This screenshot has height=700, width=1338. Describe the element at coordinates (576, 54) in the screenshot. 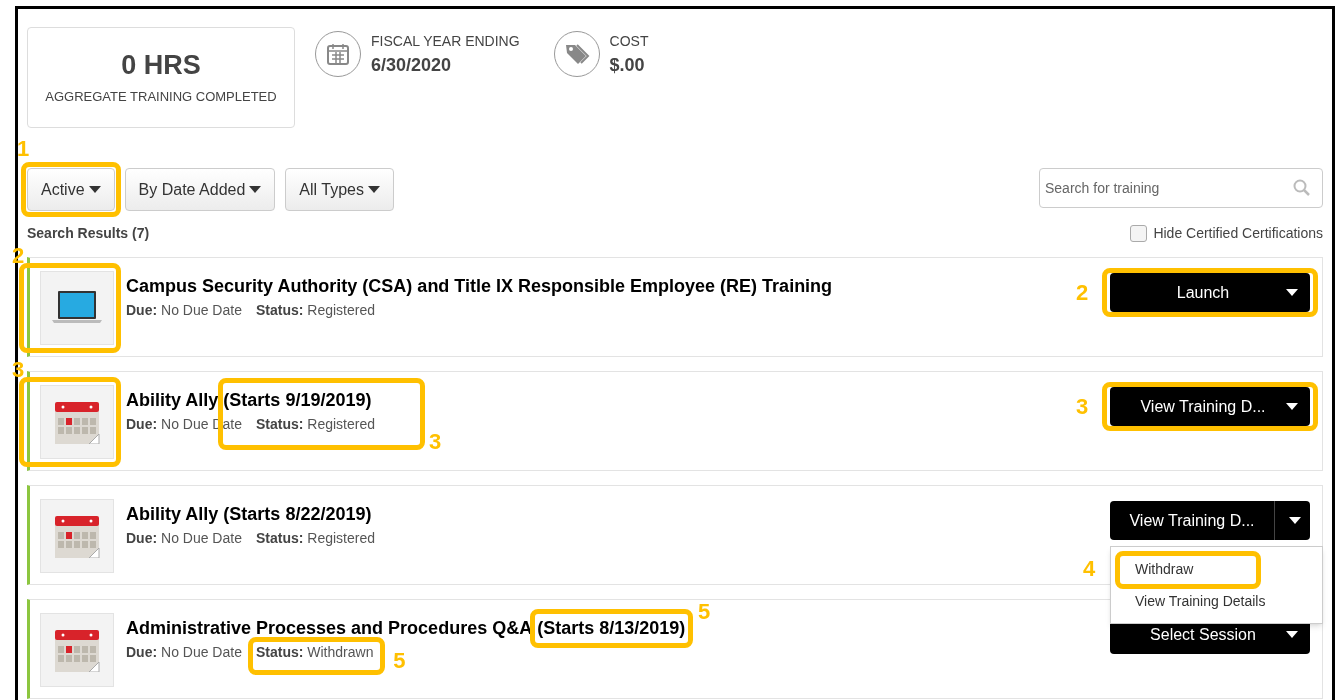

I see `tag-icon` at that location.